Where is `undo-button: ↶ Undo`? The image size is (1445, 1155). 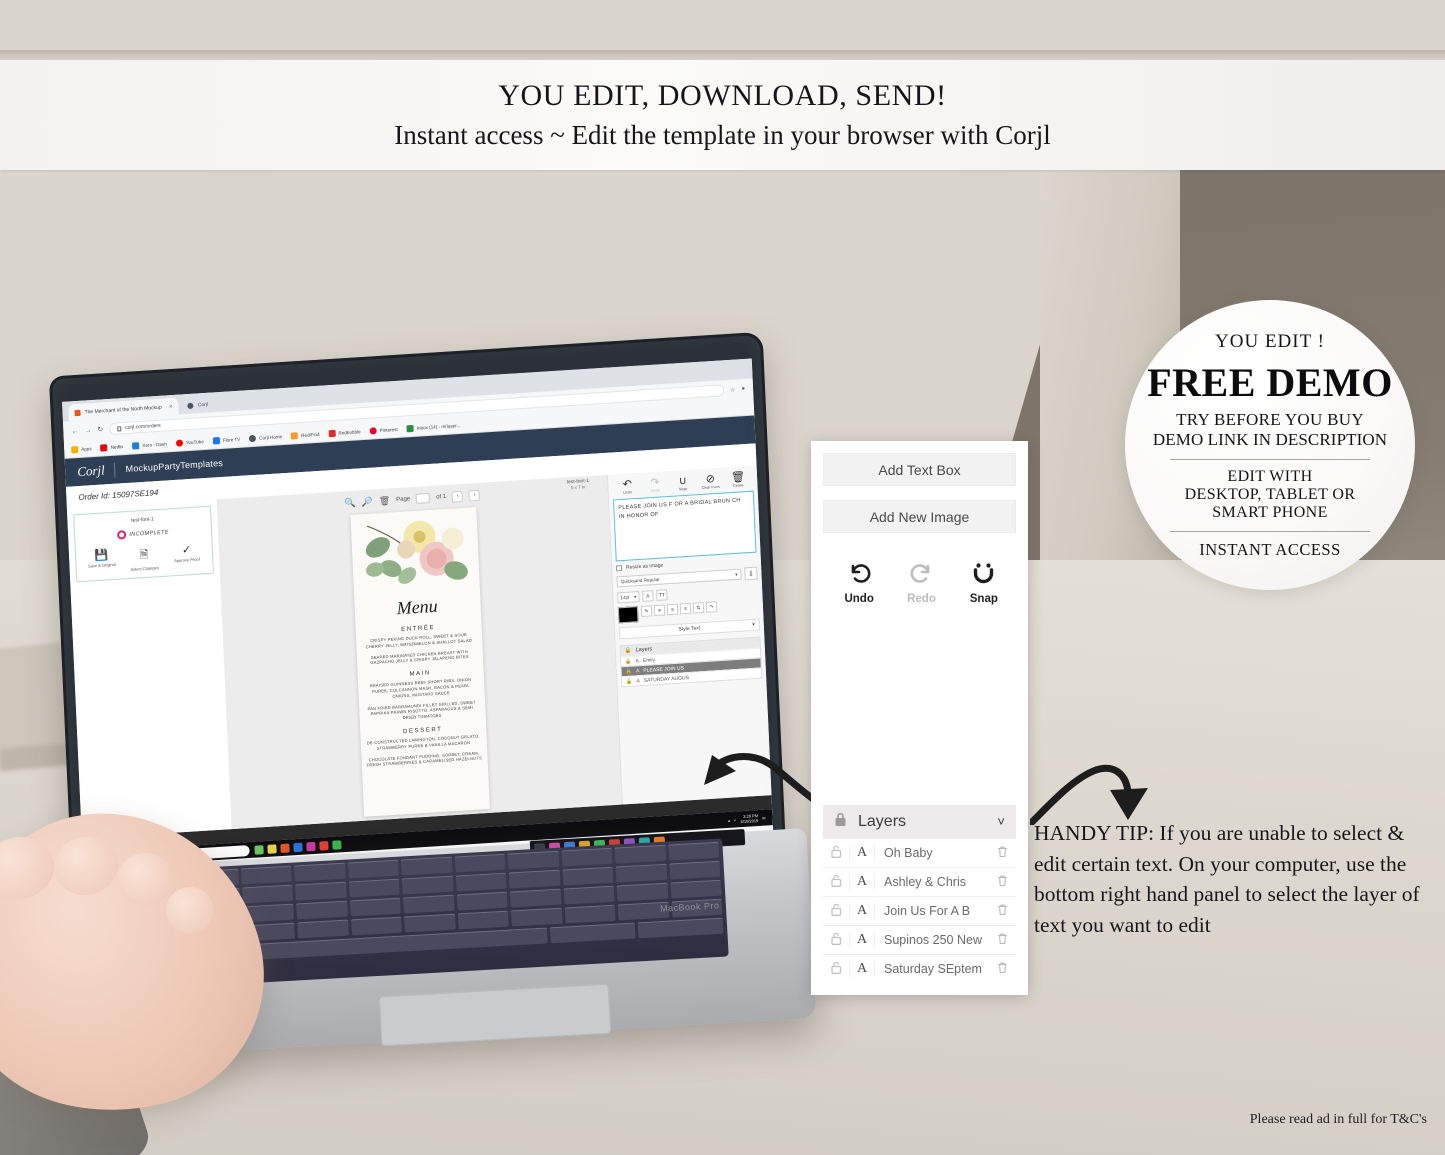
undo-button: ↶ Undo is located at coordinates (627, 487).